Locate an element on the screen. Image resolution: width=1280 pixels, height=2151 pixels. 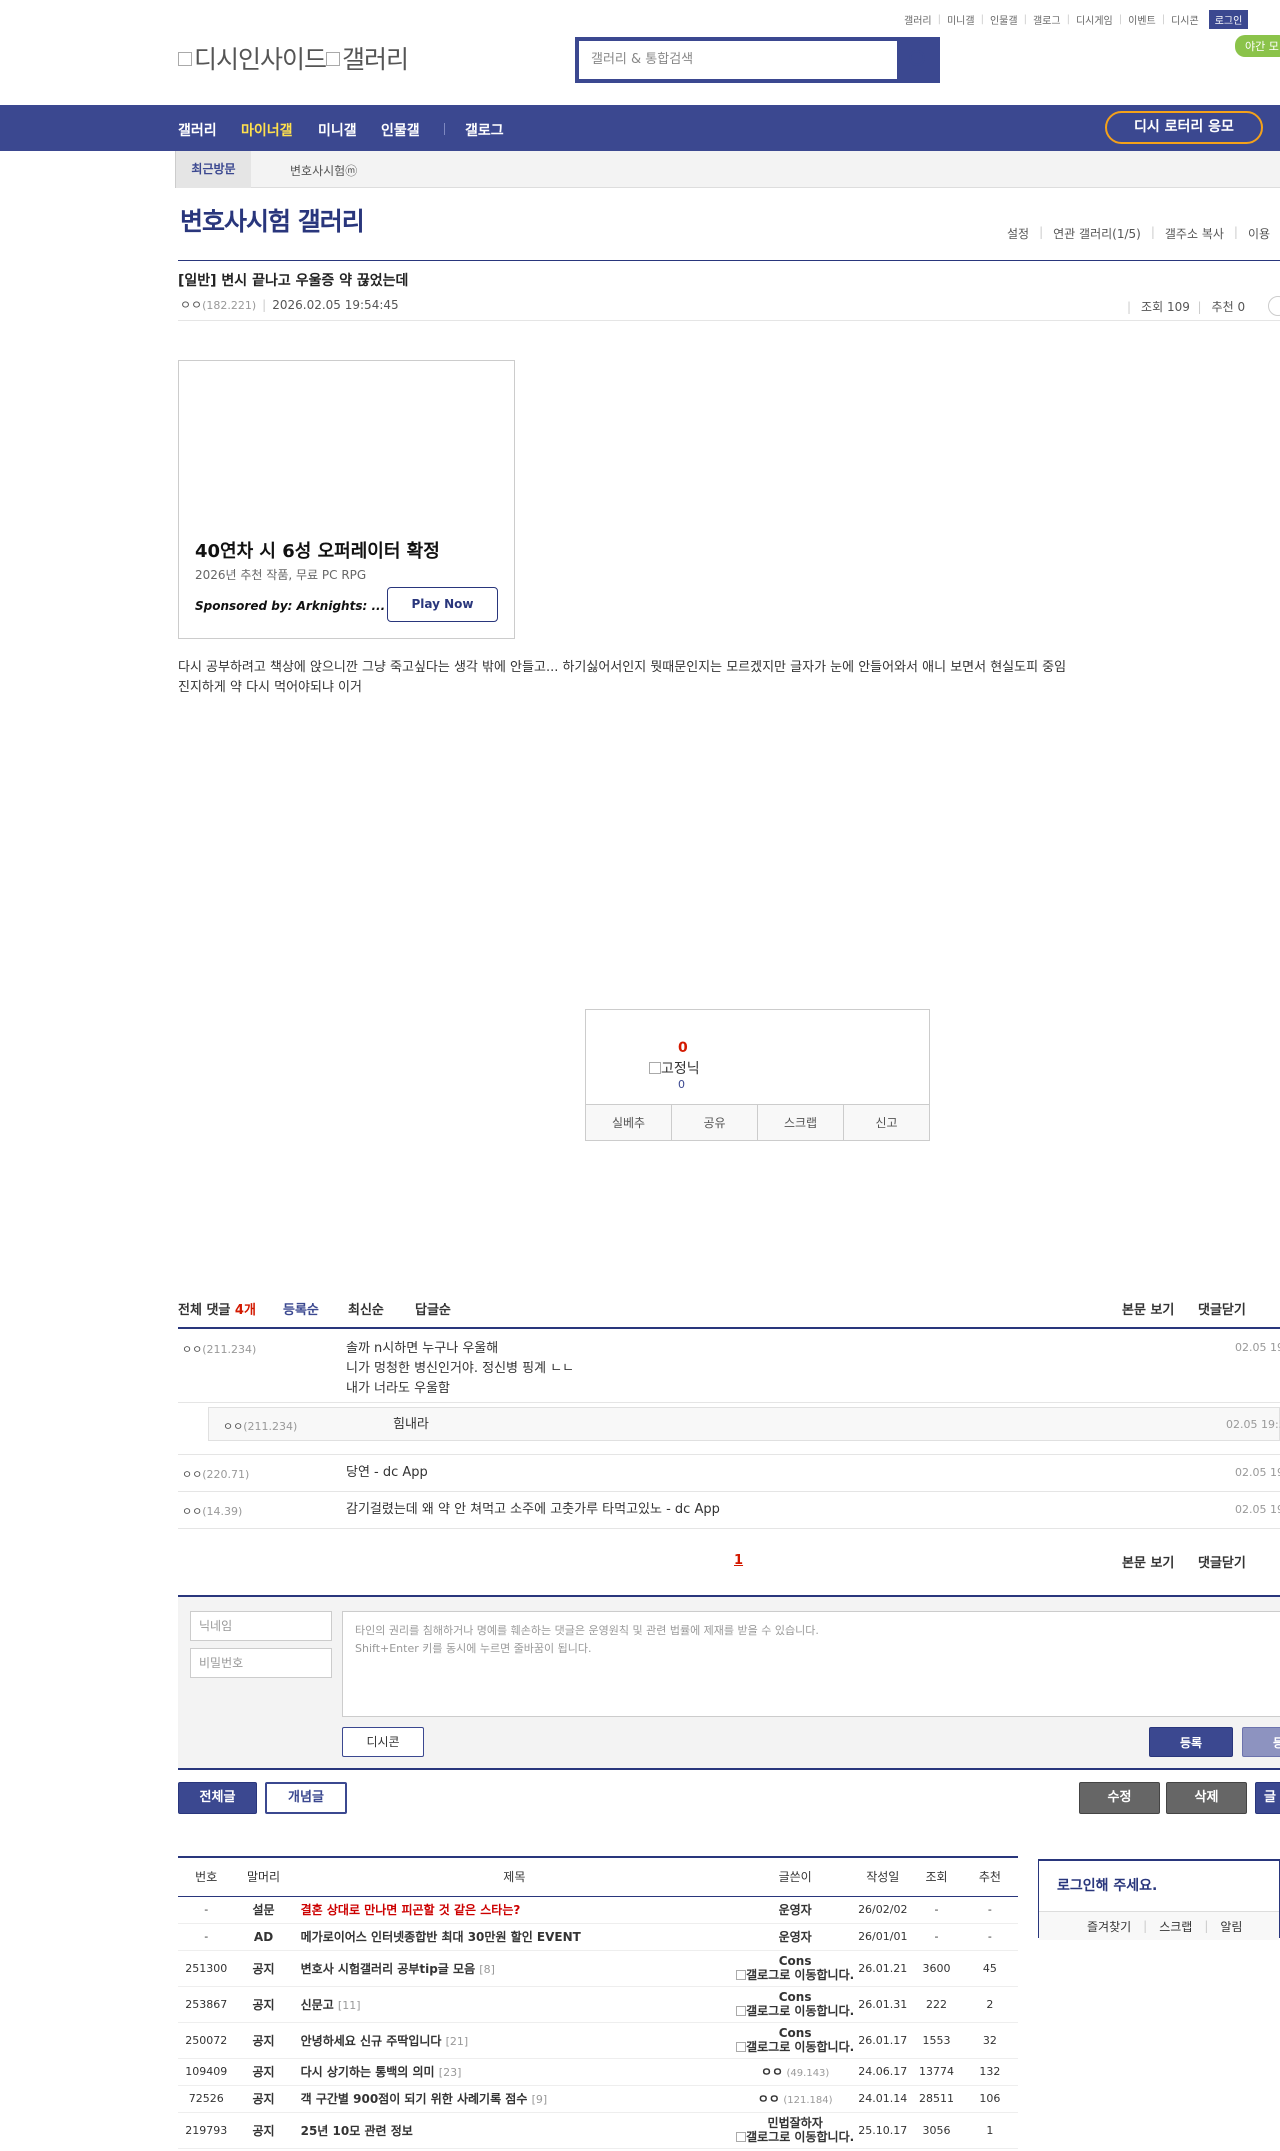
nav-minor-gallery: 마이너갤 is located at coordinates (267, 130).